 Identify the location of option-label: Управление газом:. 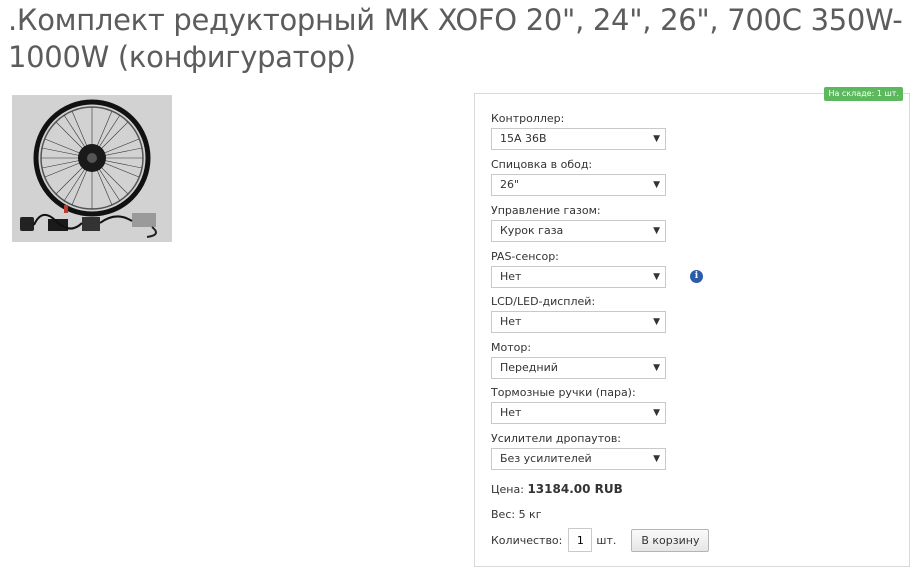
(546, 210).